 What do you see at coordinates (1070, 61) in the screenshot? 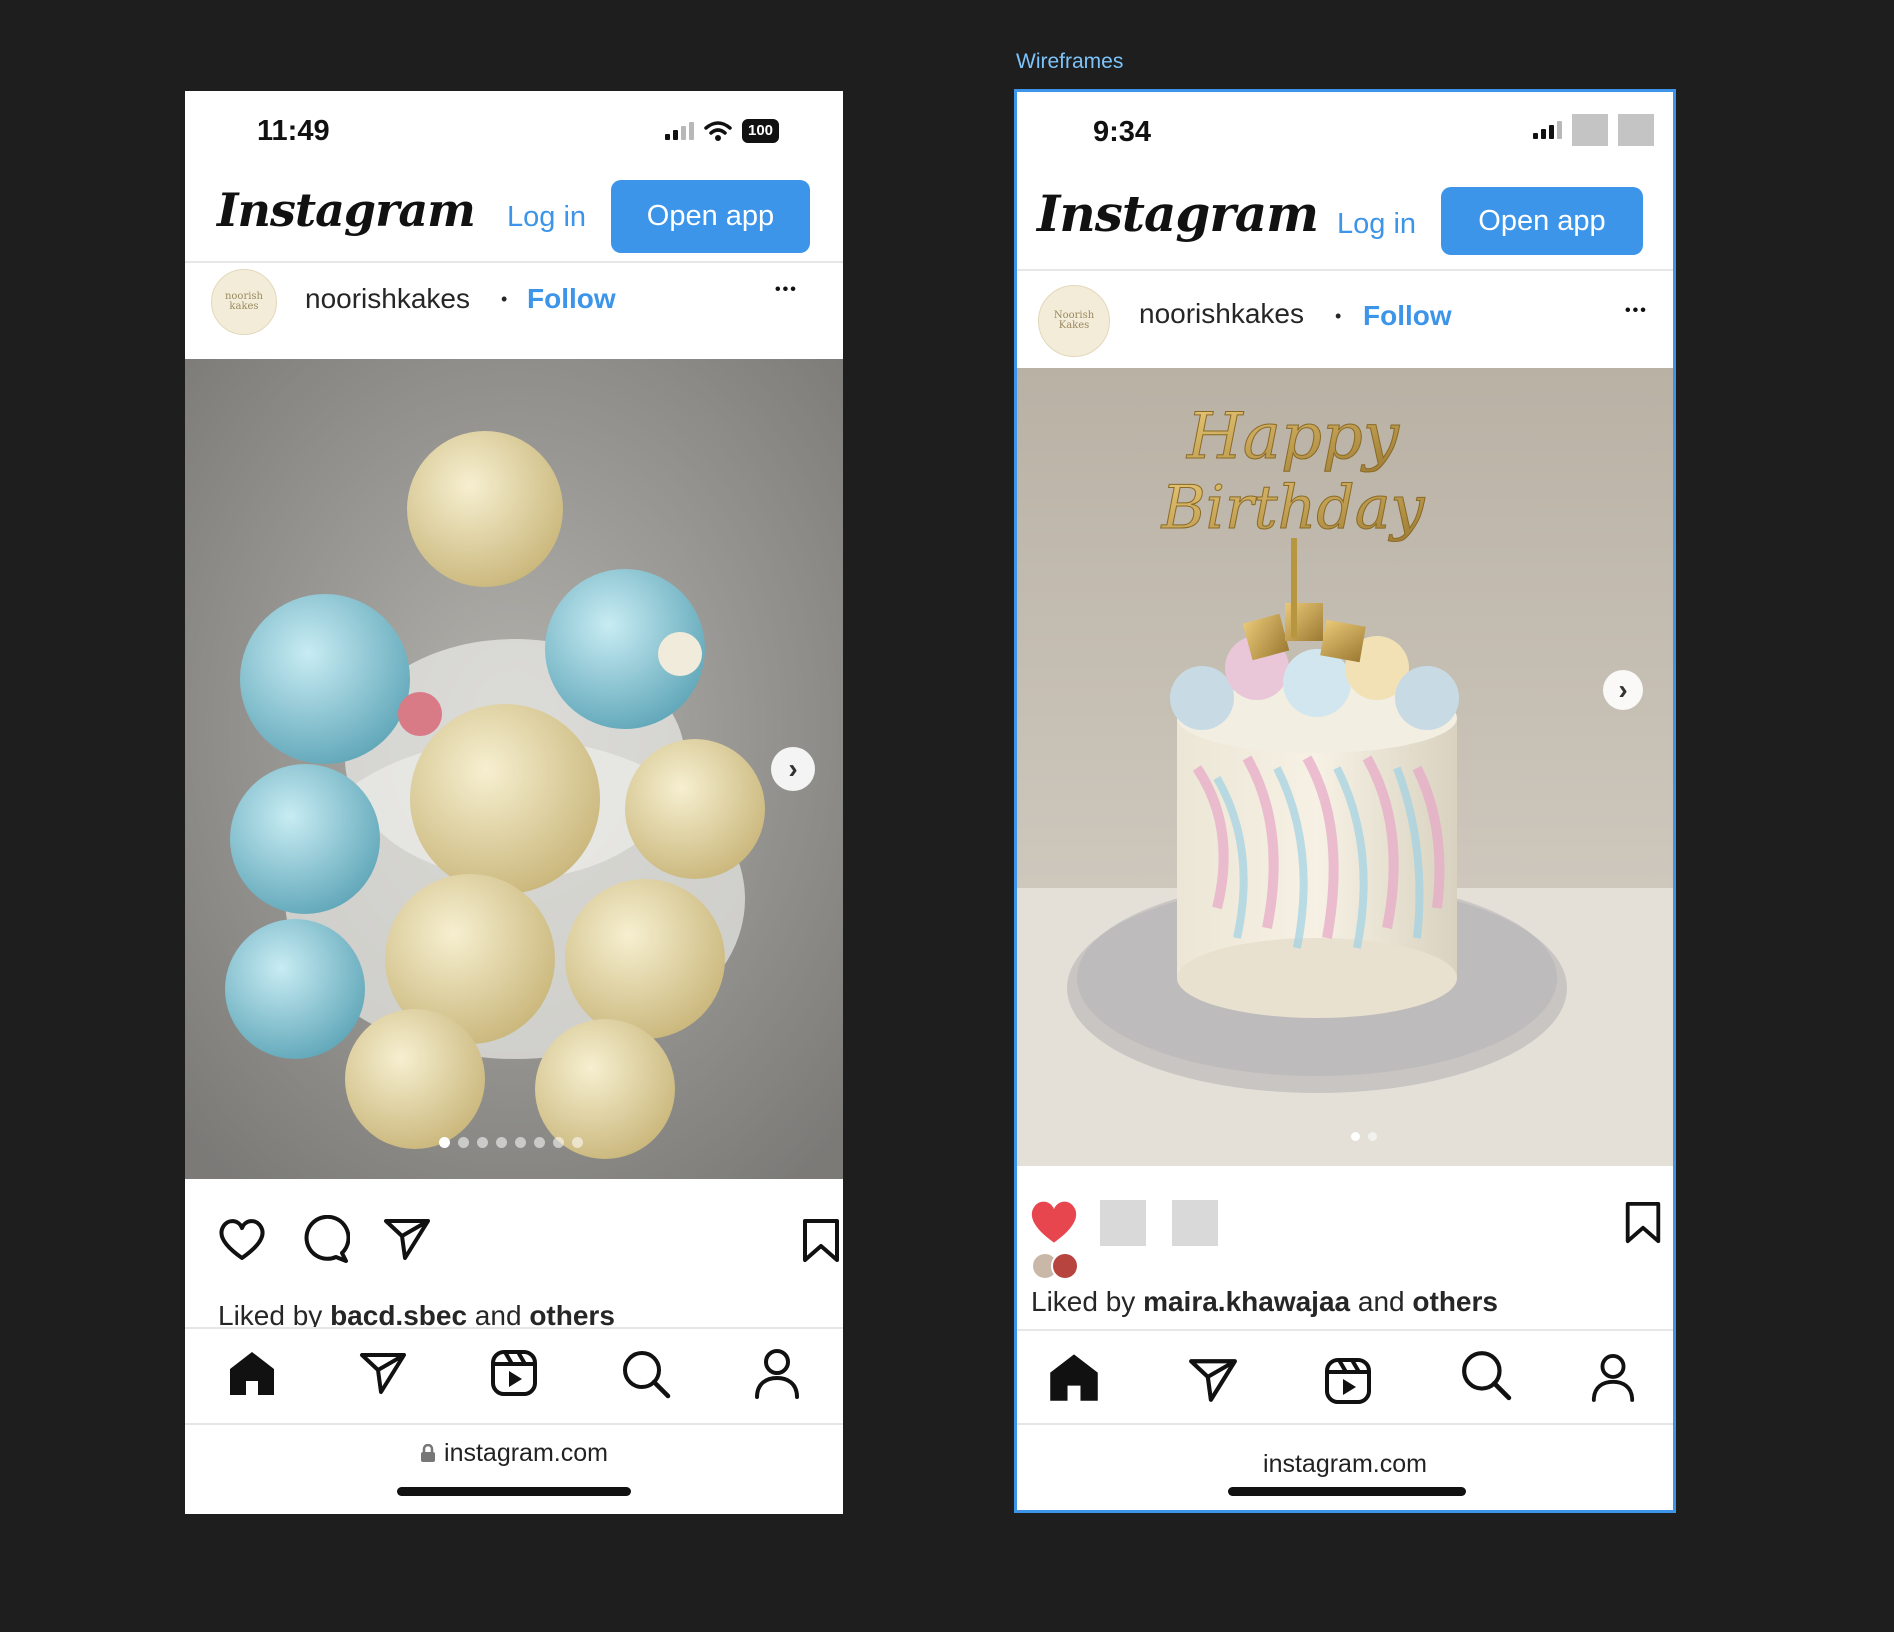
I see `frame-label: Wireframes` at bounding box center [1070, 61].